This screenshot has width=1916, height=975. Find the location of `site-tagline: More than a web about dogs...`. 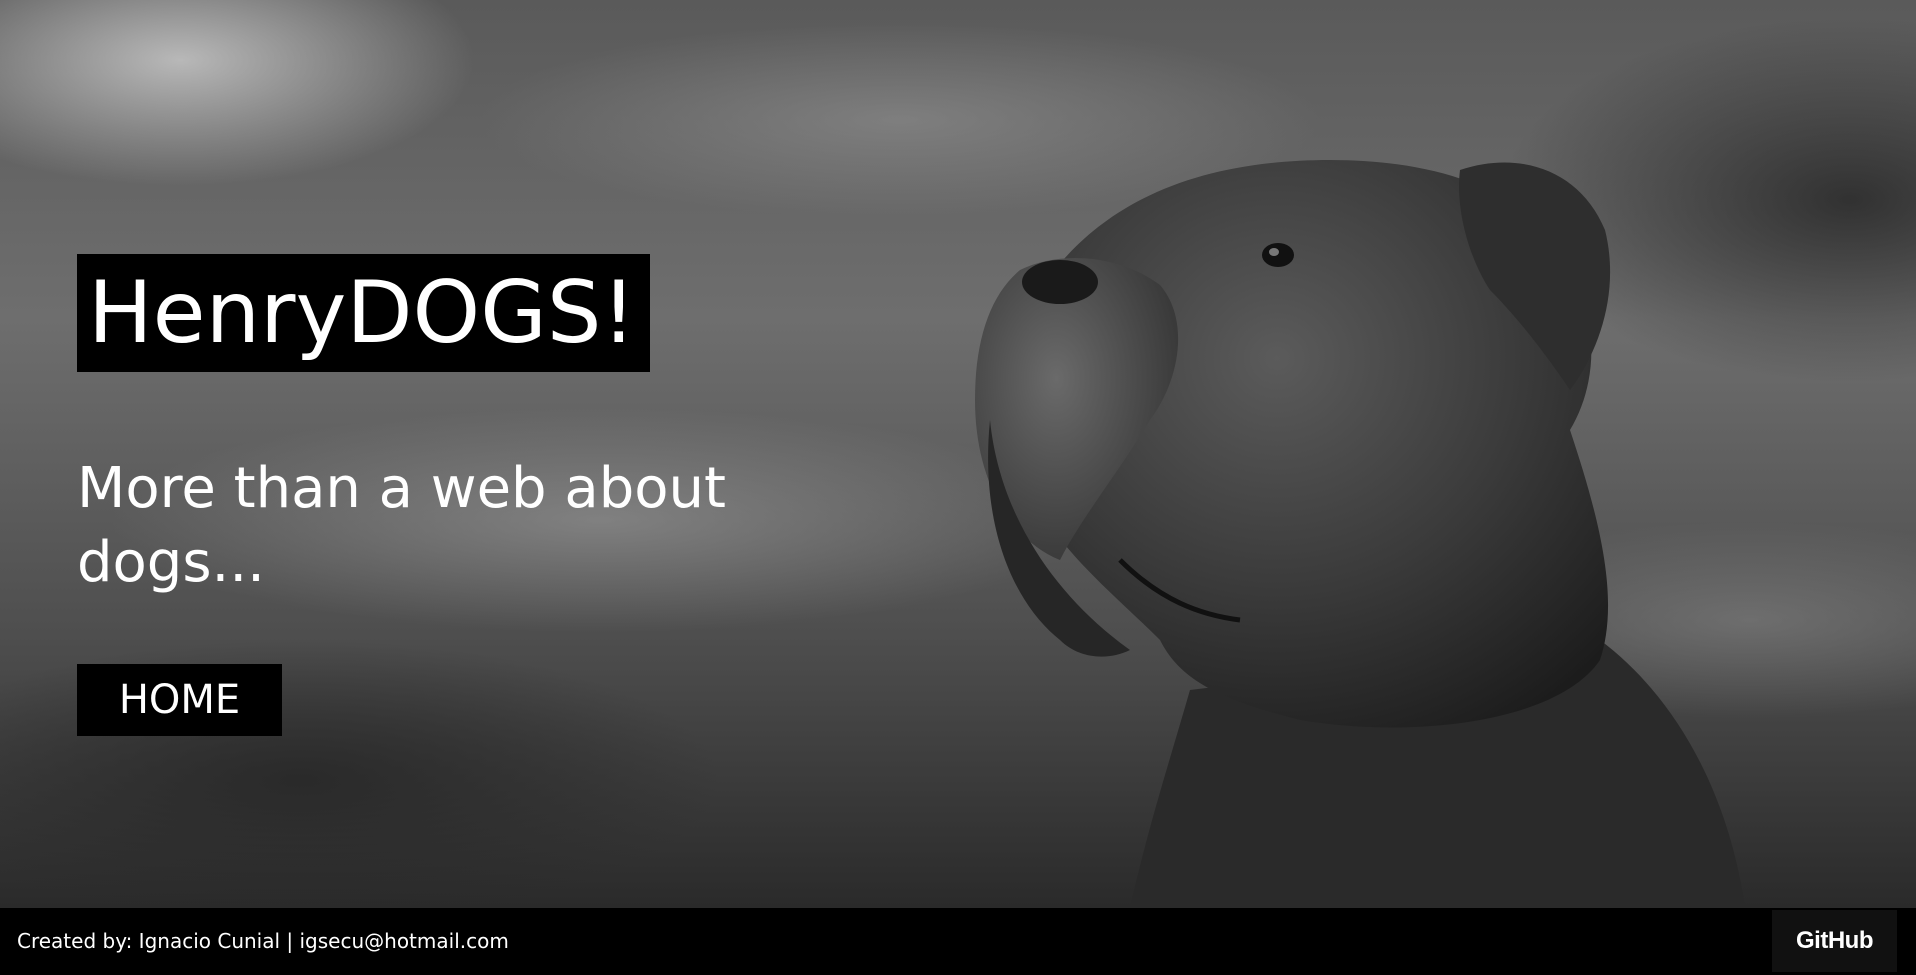

site-tagline: More than a web about dogs... is located at coordinates (401, 525).